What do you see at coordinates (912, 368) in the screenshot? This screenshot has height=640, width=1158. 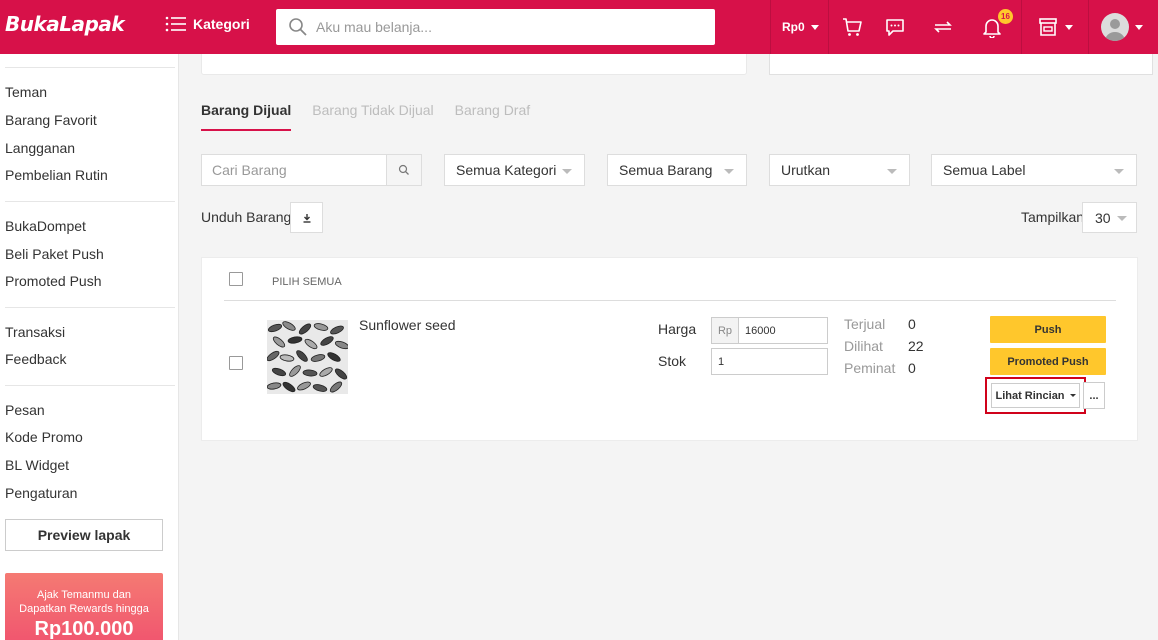 I see `peminat-value: 0` at bounding box center [912, 368].